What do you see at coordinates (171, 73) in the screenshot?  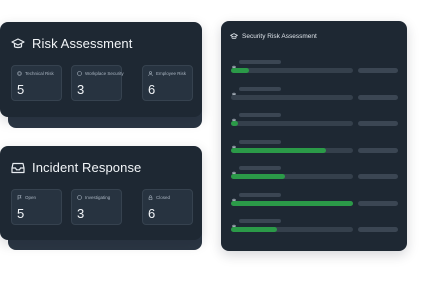 I see `stat-label: Employee Risk` at bounding box center [171, 73].